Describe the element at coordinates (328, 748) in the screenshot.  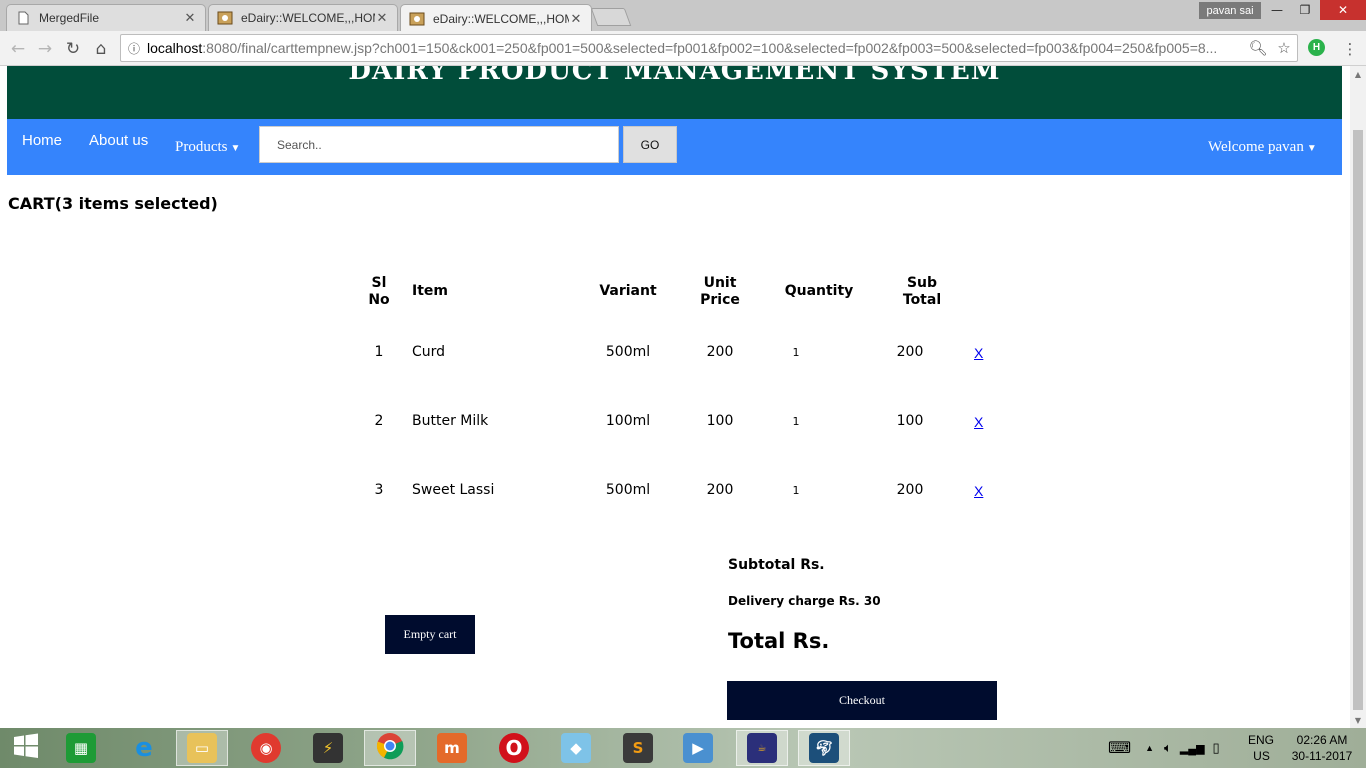
I see `taskbar-app: ⚡` at that location.